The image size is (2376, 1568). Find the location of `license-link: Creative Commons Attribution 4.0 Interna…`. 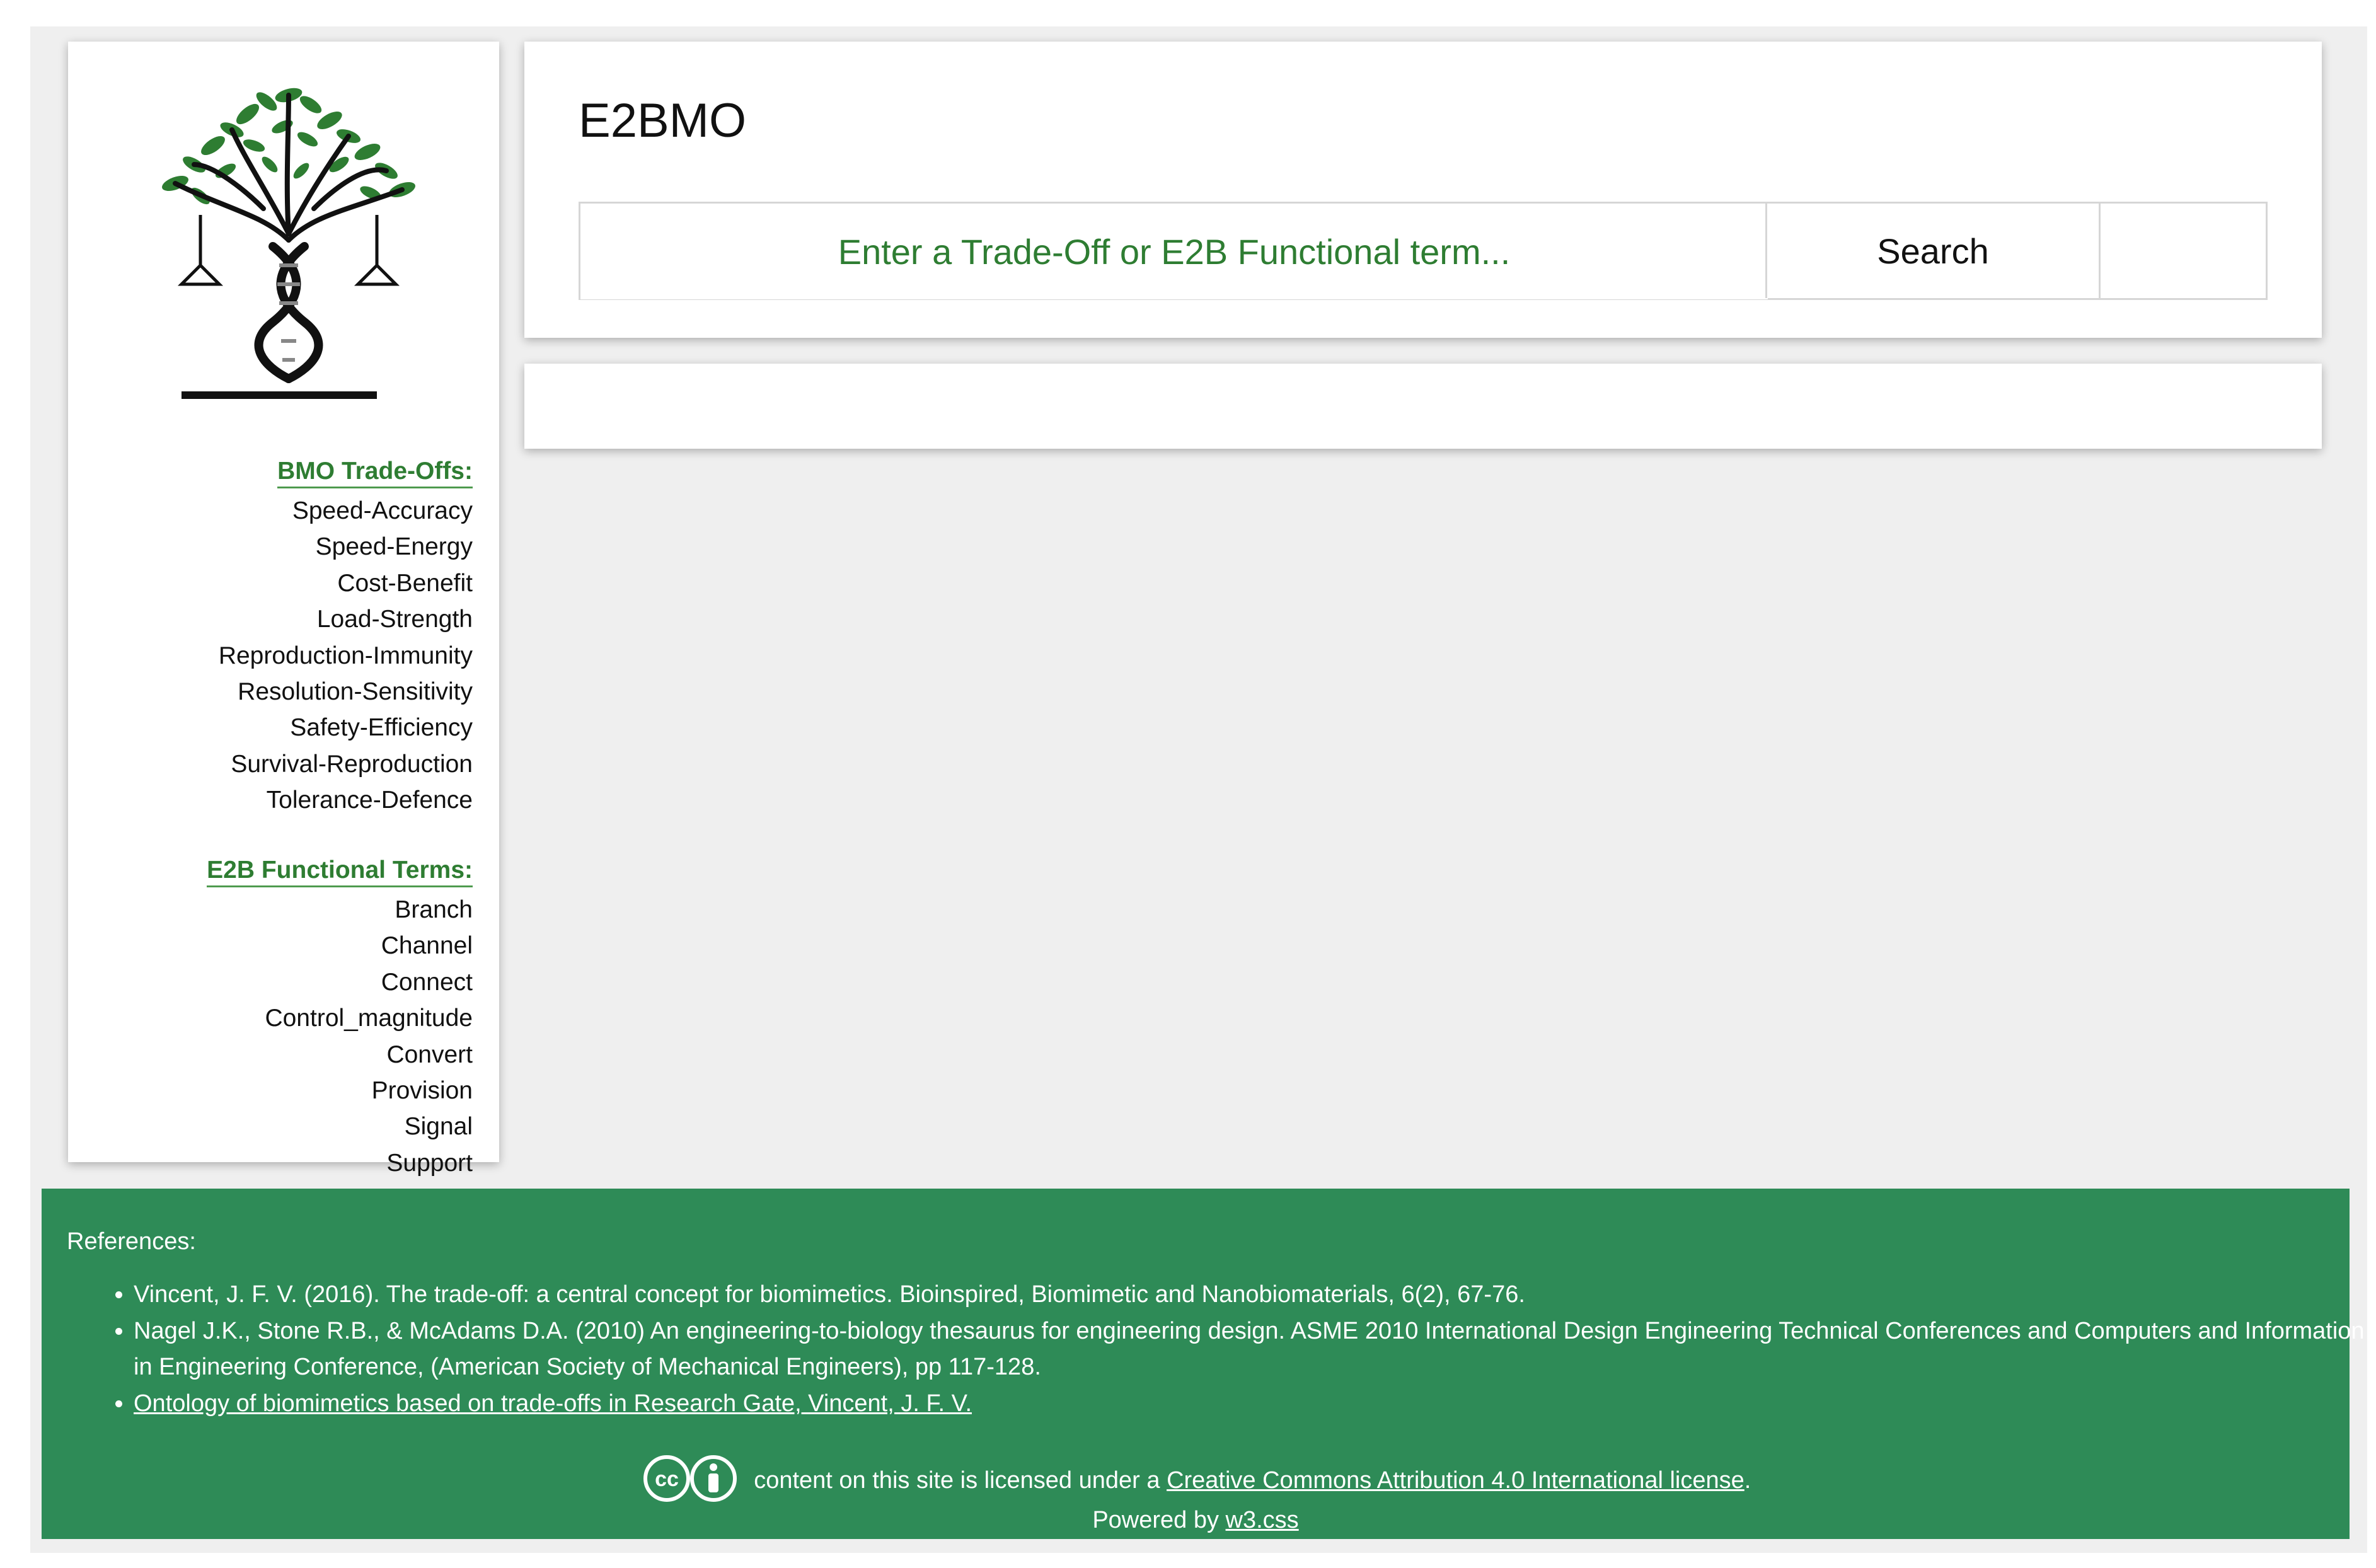

license-link: Creative Commons Attribution 4.0 Interna… is located at coordinates (1456, 1480).